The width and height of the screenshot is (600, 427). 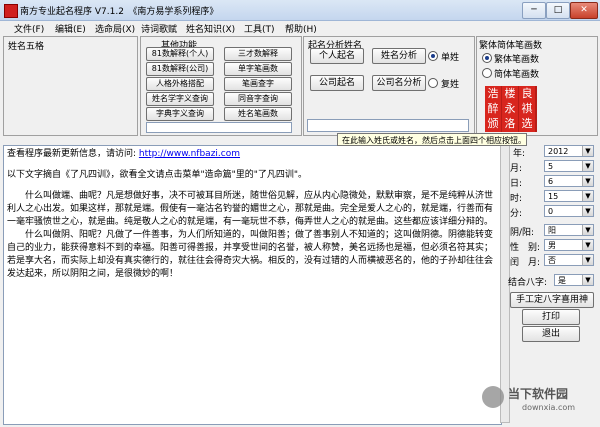 What do you see at coordinates (337, 83) in the screenshot?
I see `btn-company-naming: 公司起名` at bounding box center [337, 83].